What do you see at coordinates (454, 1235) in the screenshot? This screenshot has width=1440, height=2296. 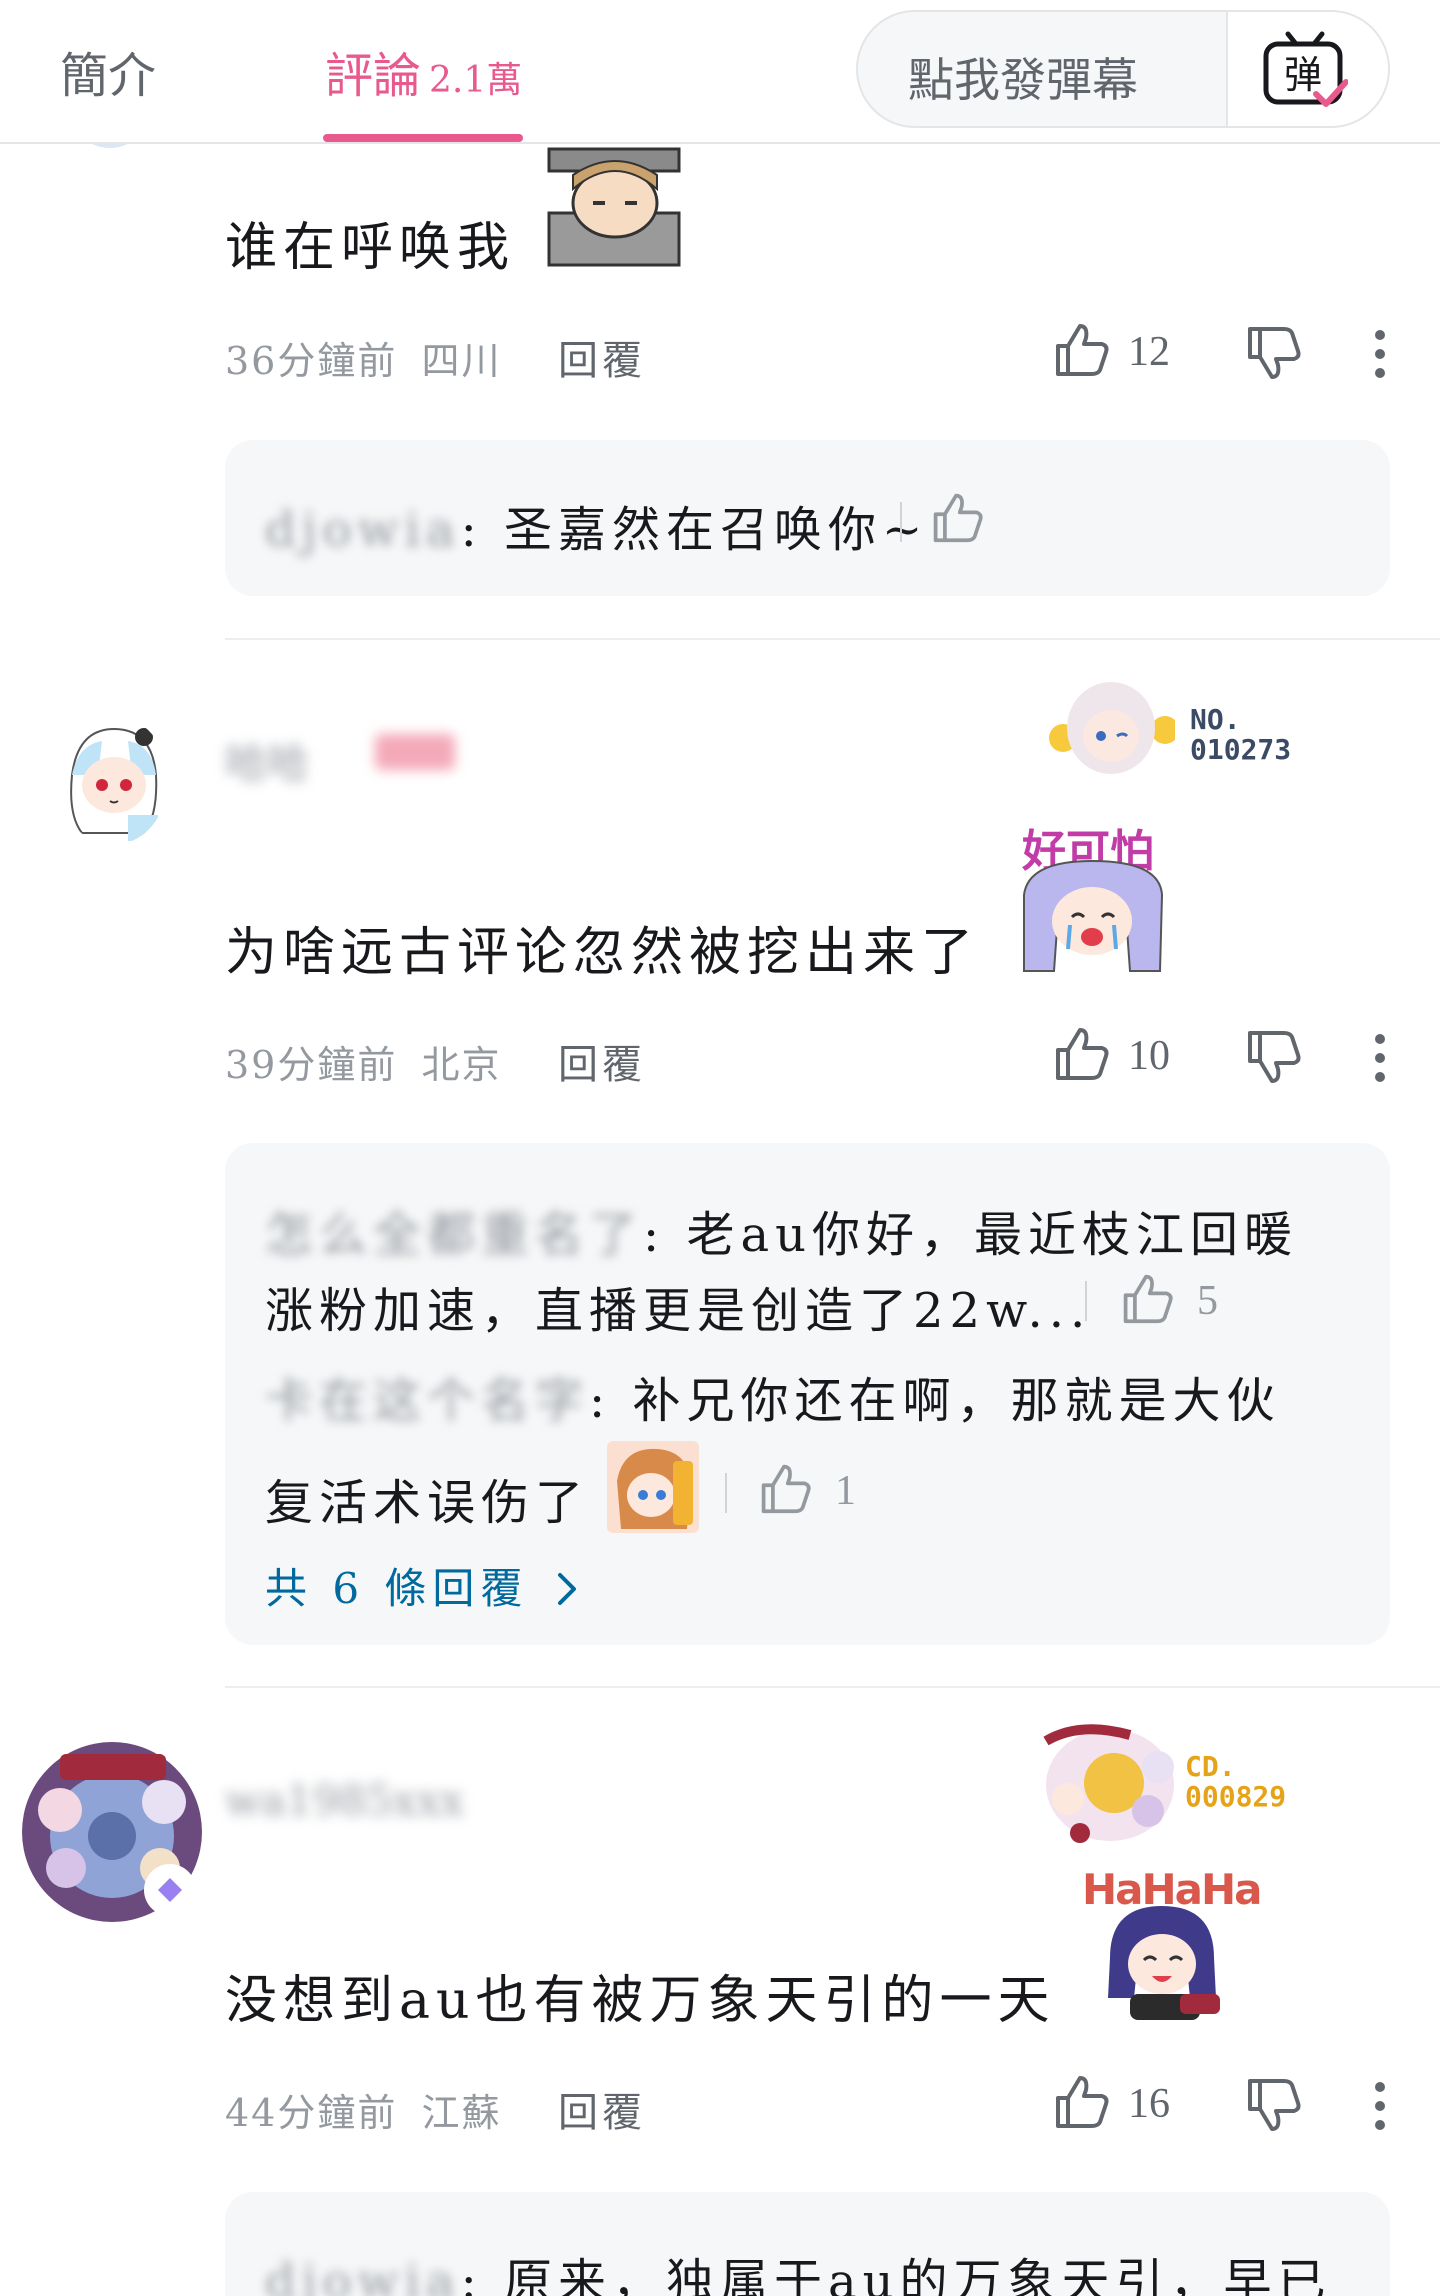 I see `sub-reply-user: 怎么全都重名了` at bounding box center [454, 1235].